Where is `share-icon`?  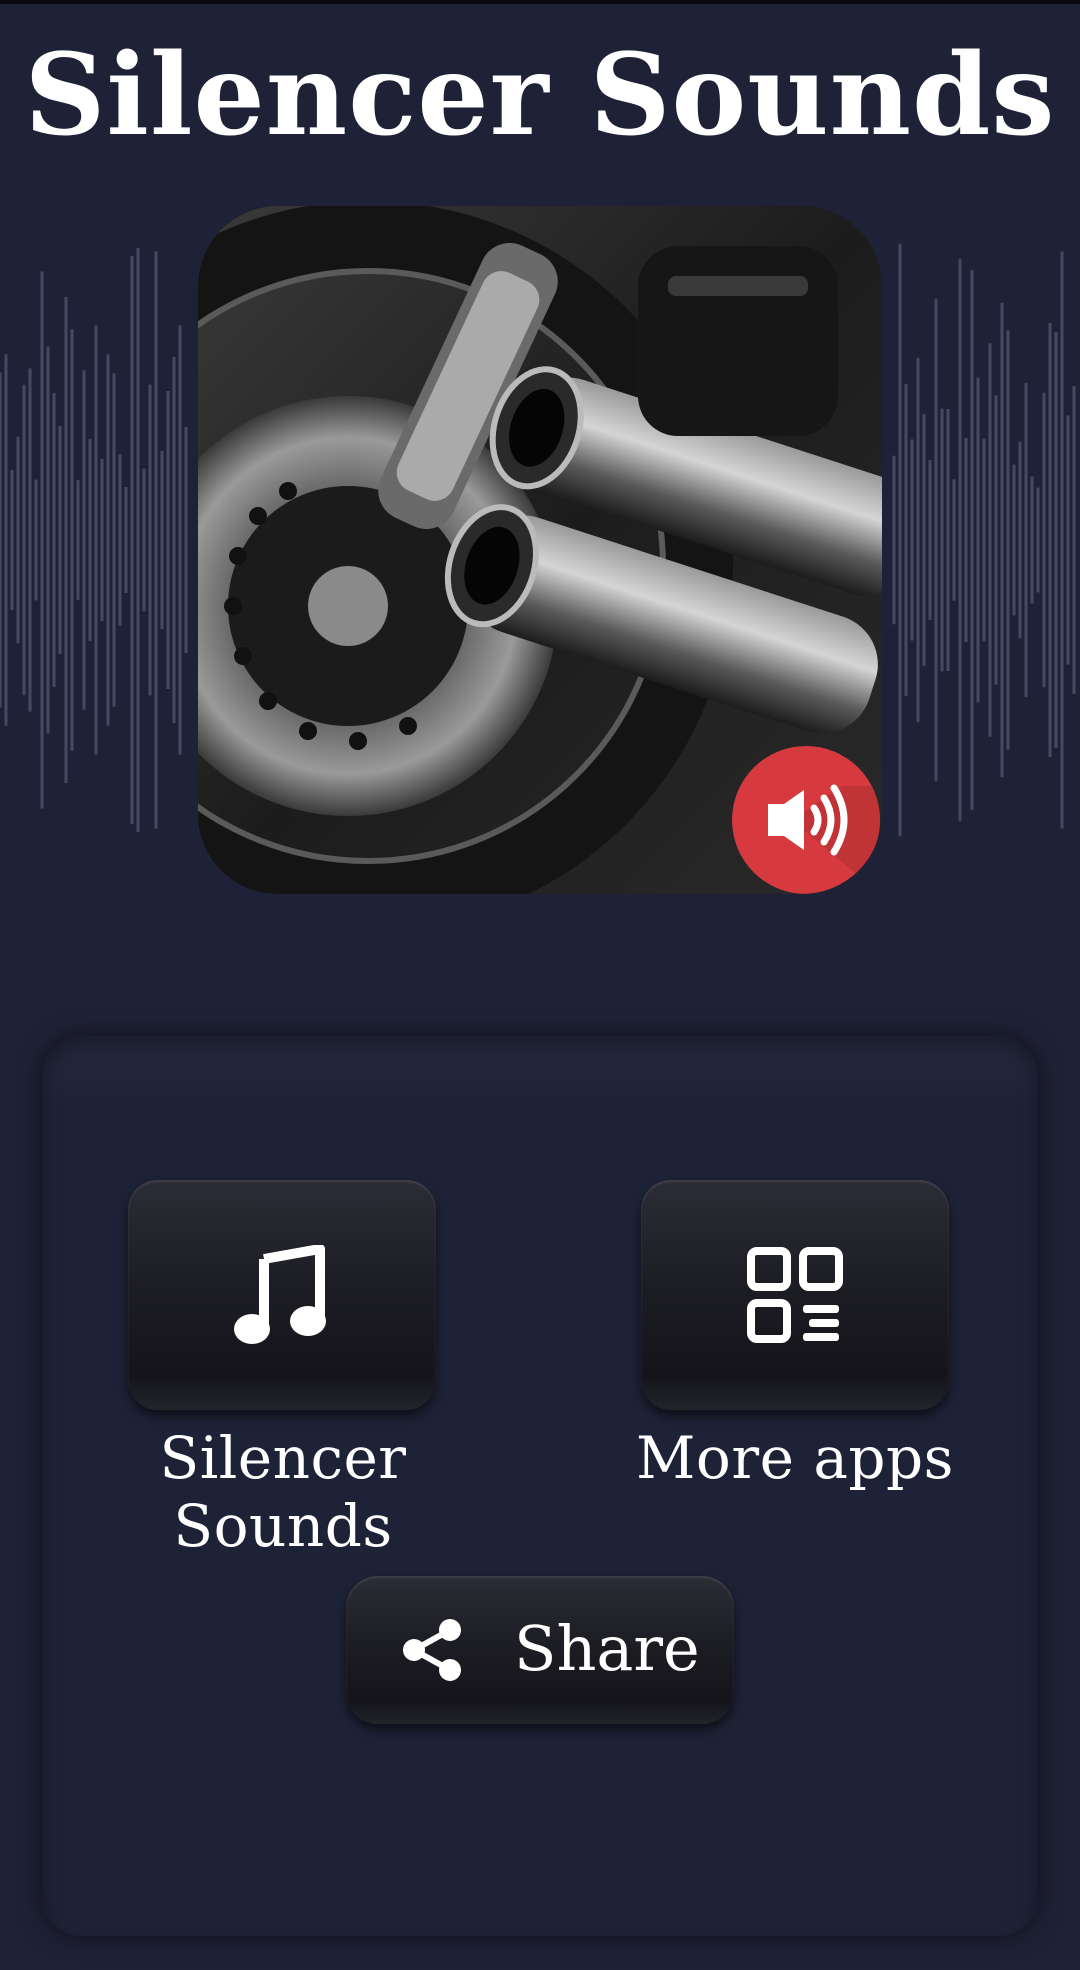 share-icon is located at coordinates (432, 1650).